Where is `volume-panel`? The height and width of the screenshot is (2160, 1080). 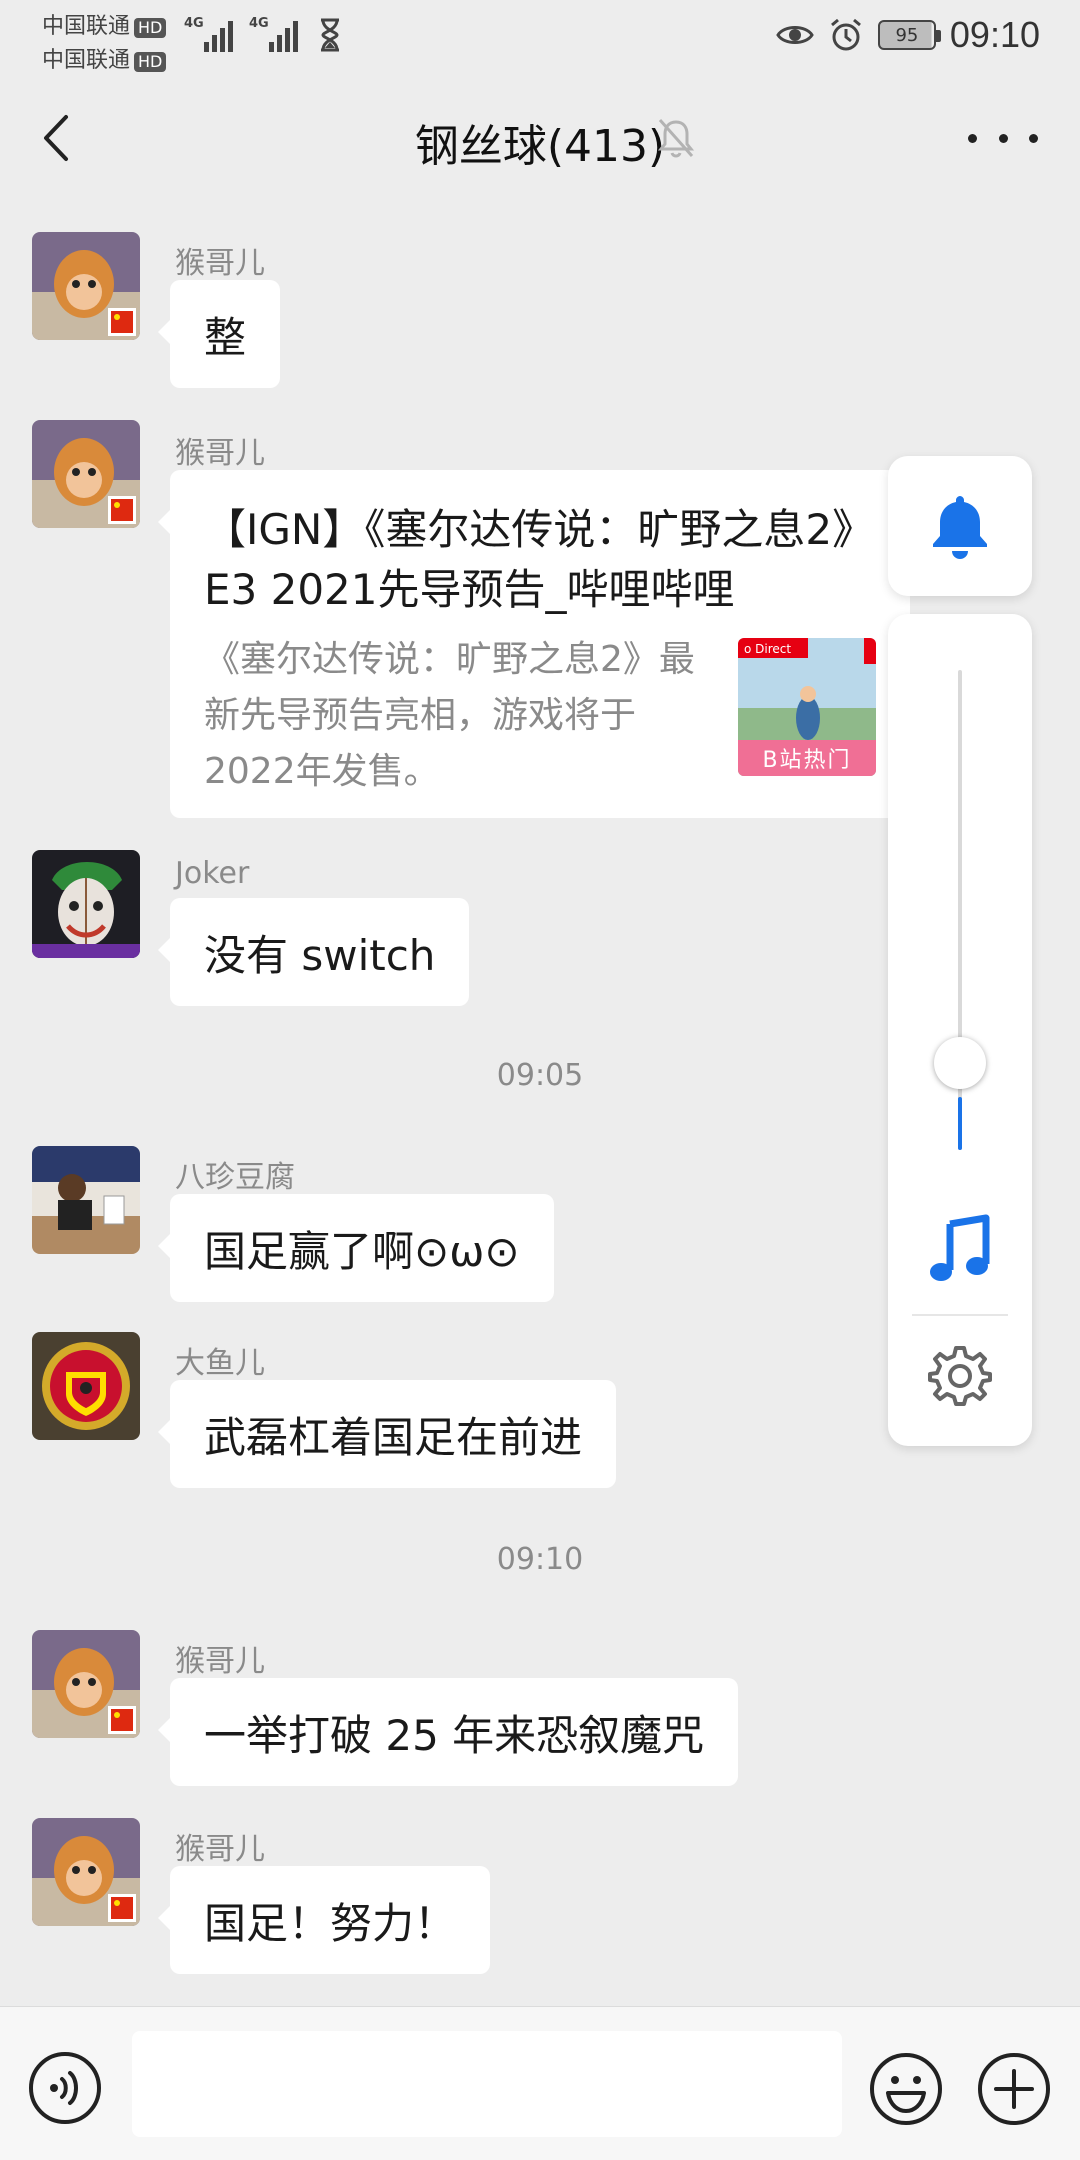
volume-panel is located at coordinates (960, 1030).